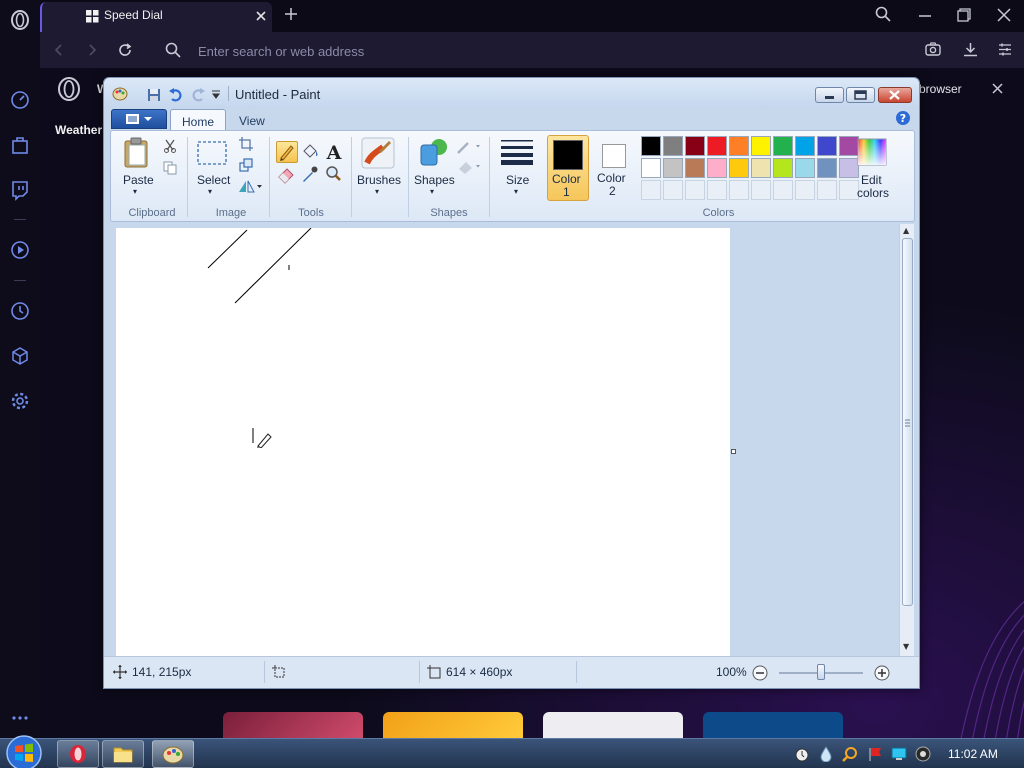 The height and width of the screenshot is (768, 1024). Describe the element at coordinates (906, 440) in the screenshot. I see `vertical-scrollbar: ▲ ▼` at that location.